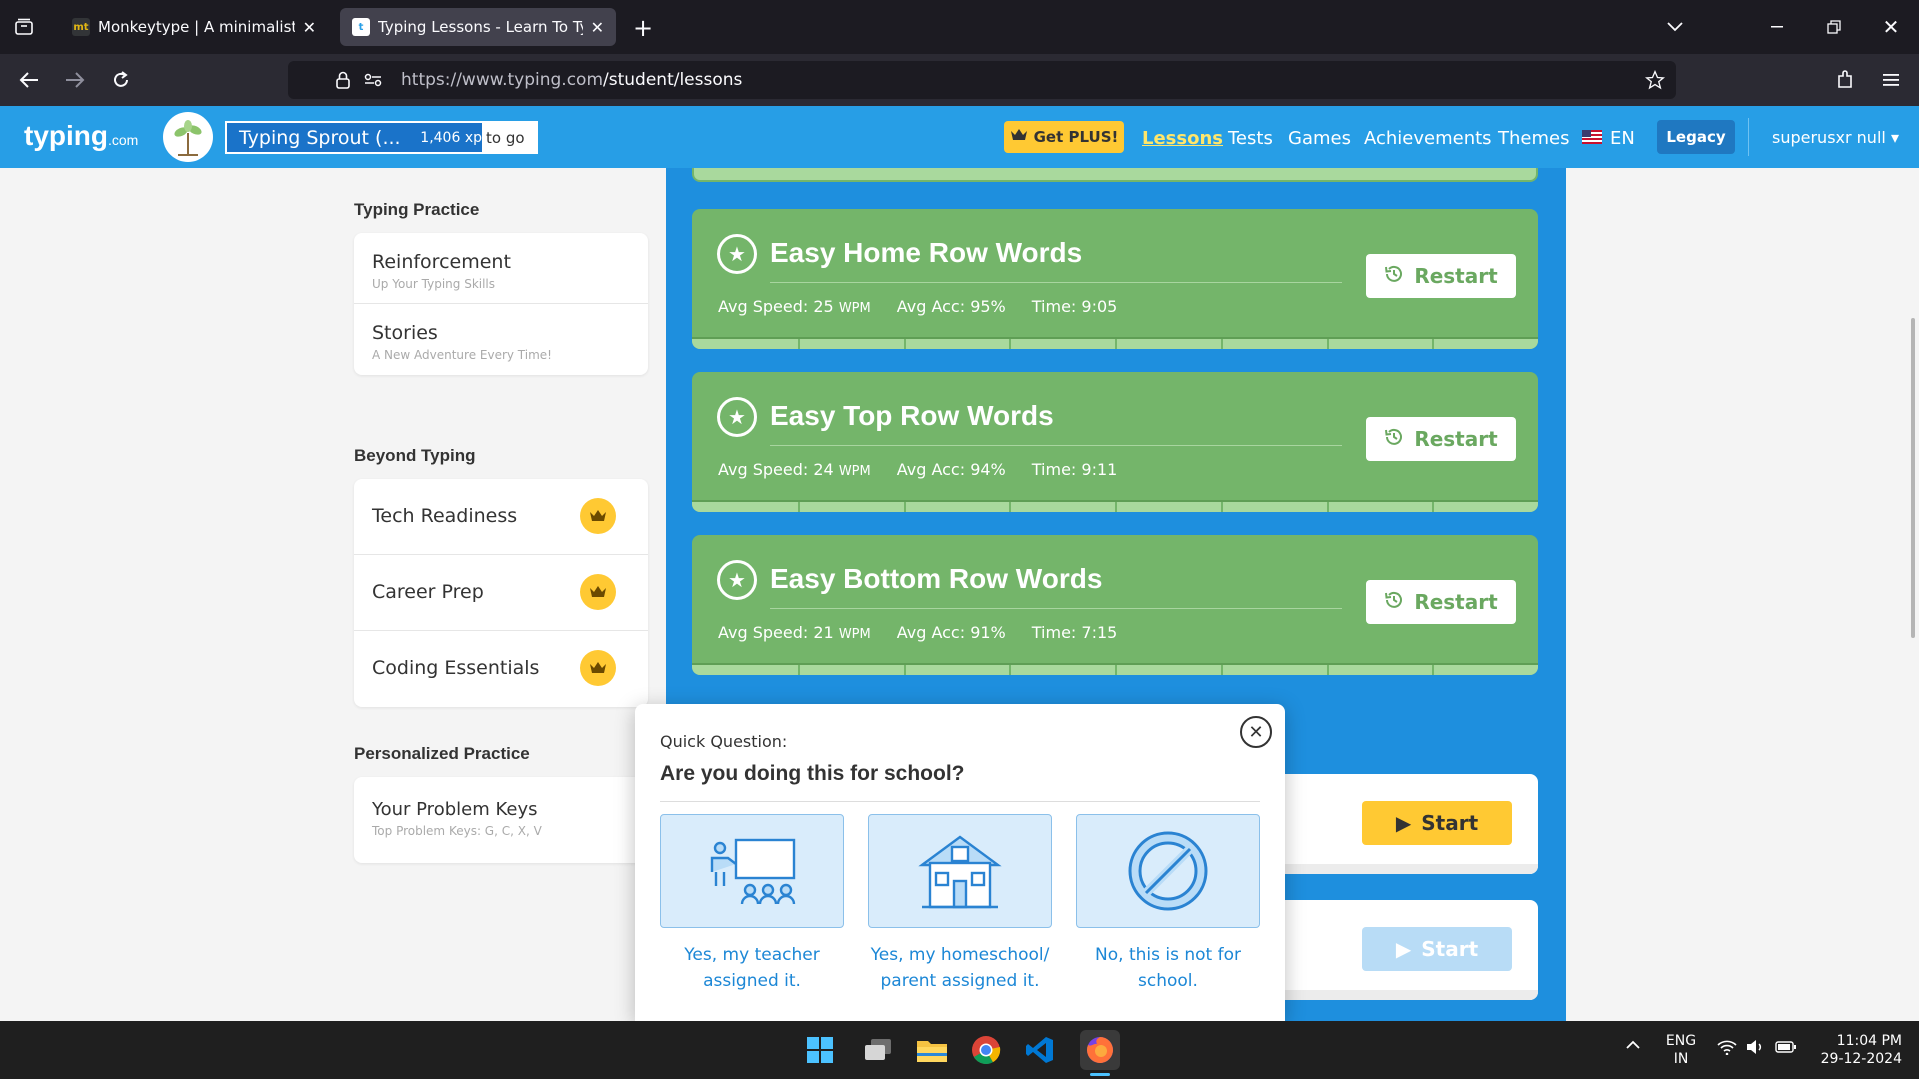 The height and width of the screenshot is (1079, 1919). I want to click on nav-achievements: Achievements, so click(1428, 138).